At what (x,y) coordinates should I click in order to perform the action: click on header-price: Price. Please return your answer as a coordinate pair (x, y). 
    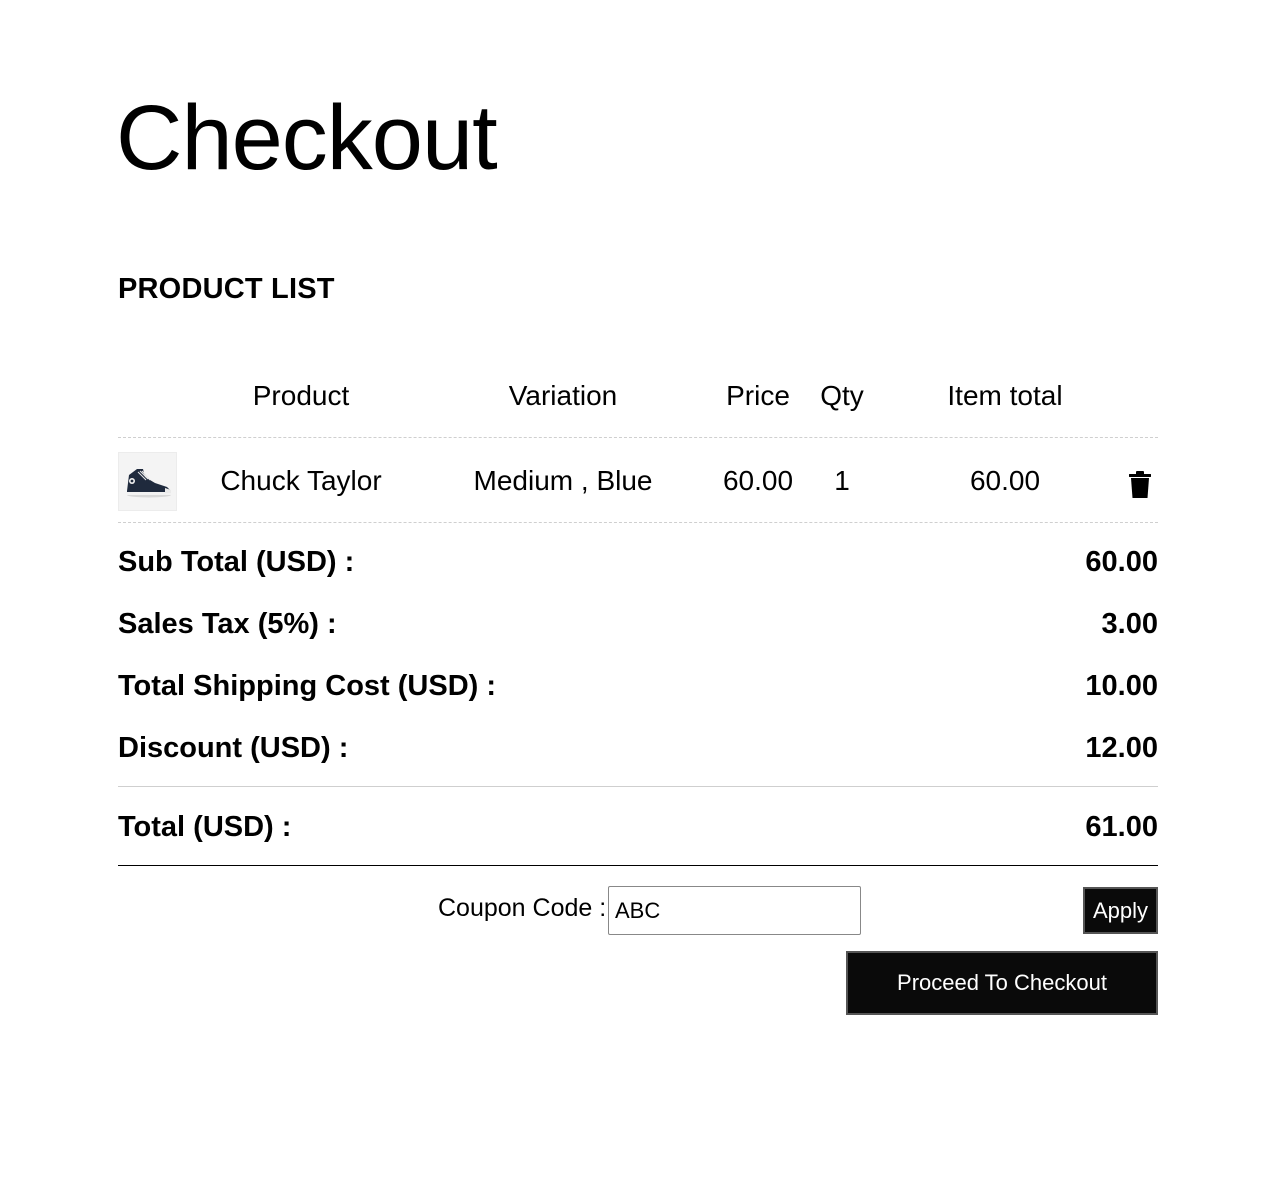
    Looking at the image, I should click on (758, 395).